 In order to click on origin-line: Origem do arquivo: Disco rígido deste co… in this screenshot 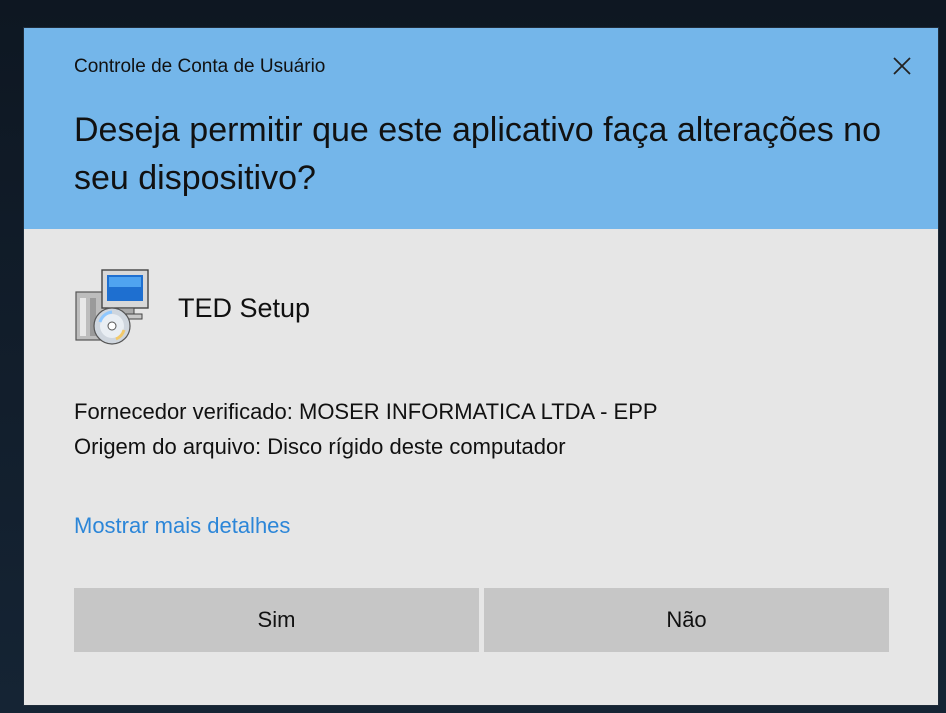, I will do `click(320, 446)`.